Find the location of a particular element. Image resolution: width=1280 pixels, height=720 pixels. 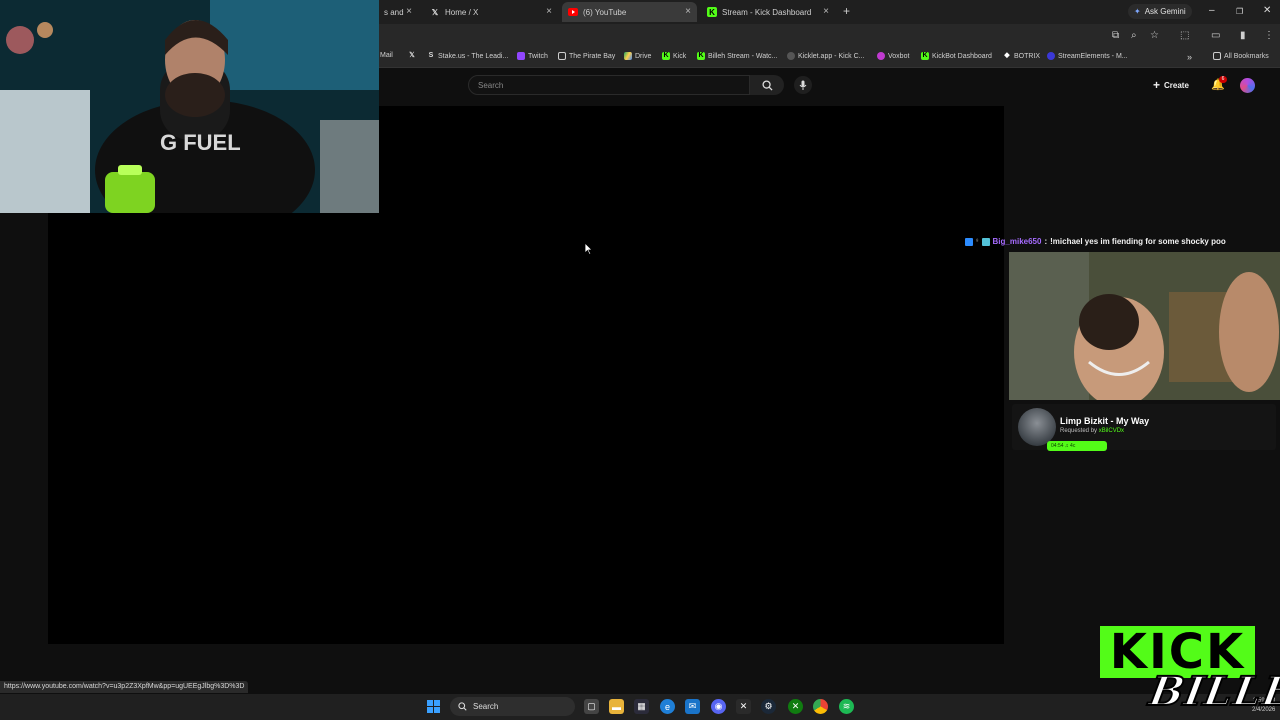

stake-icon: S is located at coordinates (431, 55).